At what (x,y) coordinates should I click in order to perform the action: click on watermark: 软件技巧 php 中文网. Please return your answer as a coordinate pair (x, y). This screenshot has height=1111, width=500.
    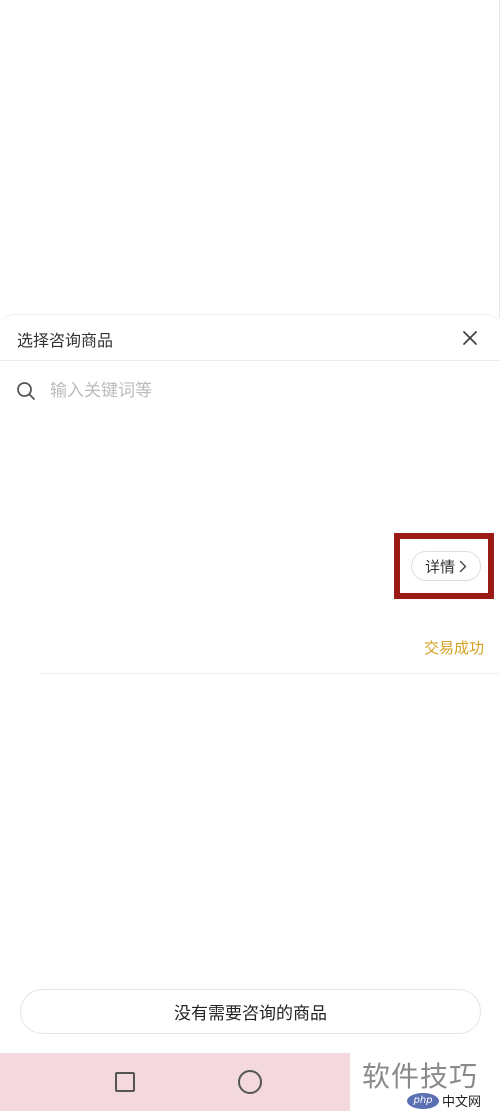
    Looking at the image, I should click on (425, 1082).